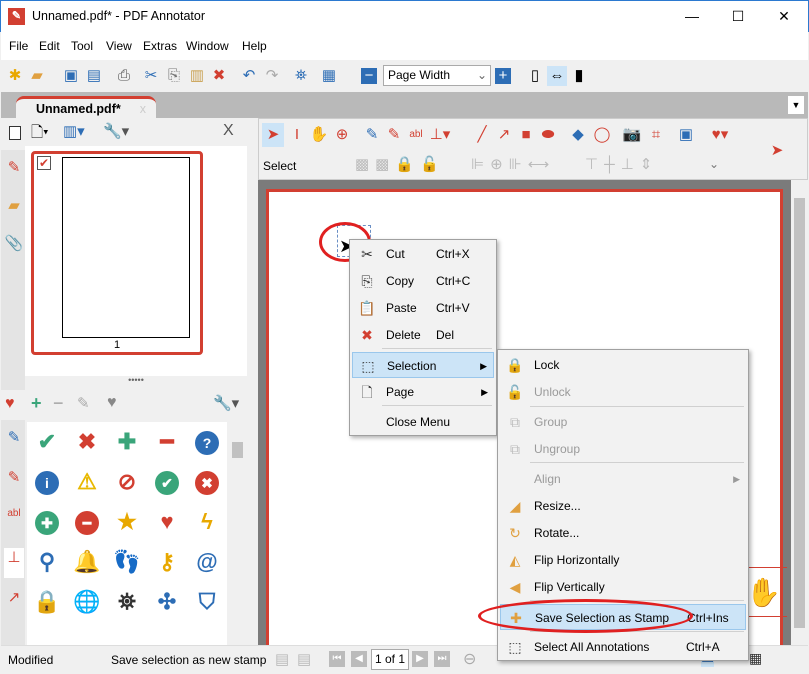 Image resolution: width=809 pixels, height=674 pixels. Describe the element at coordinates (14, 523) in the screenshot. I see `text-tab-icon: abl` at that location.